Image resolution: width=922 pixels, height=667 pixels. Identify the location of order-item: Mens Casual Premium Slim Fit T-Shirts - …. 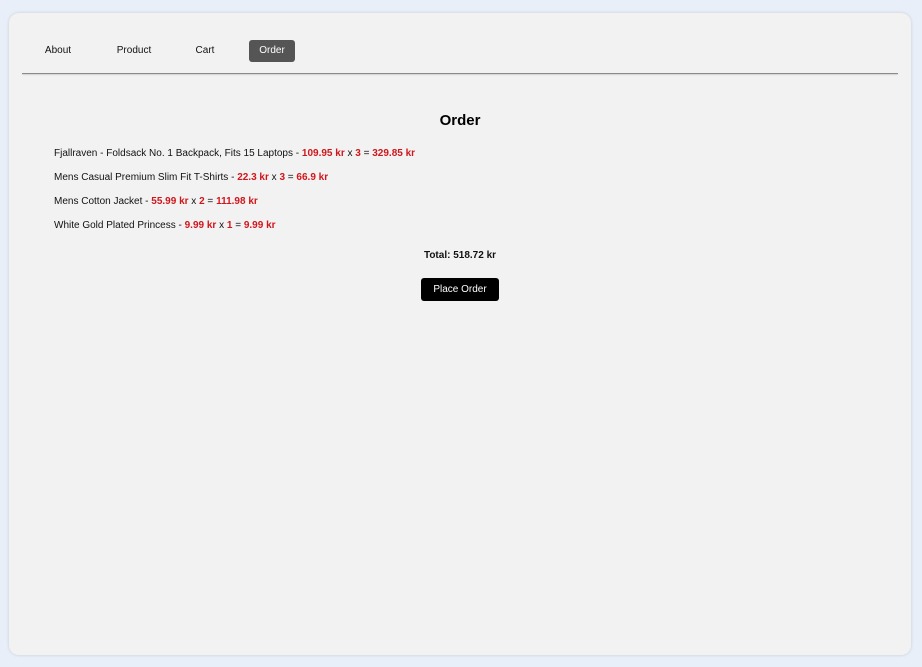
(191, 177).